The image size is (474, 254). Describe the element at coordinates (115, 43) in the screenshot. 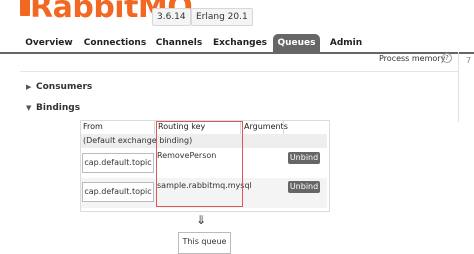

I see `tab-connections: Connections` at that location.